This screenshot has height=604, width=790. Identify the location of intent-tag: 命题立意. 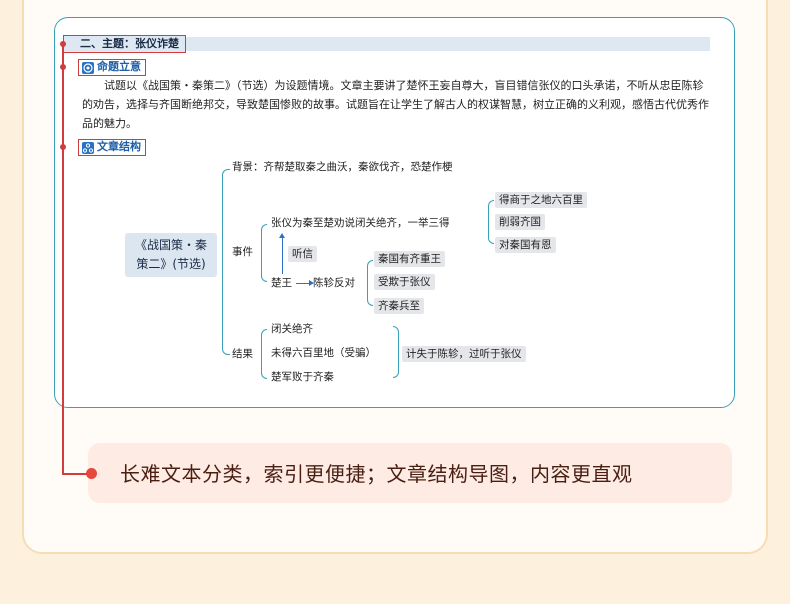
(112, 67).